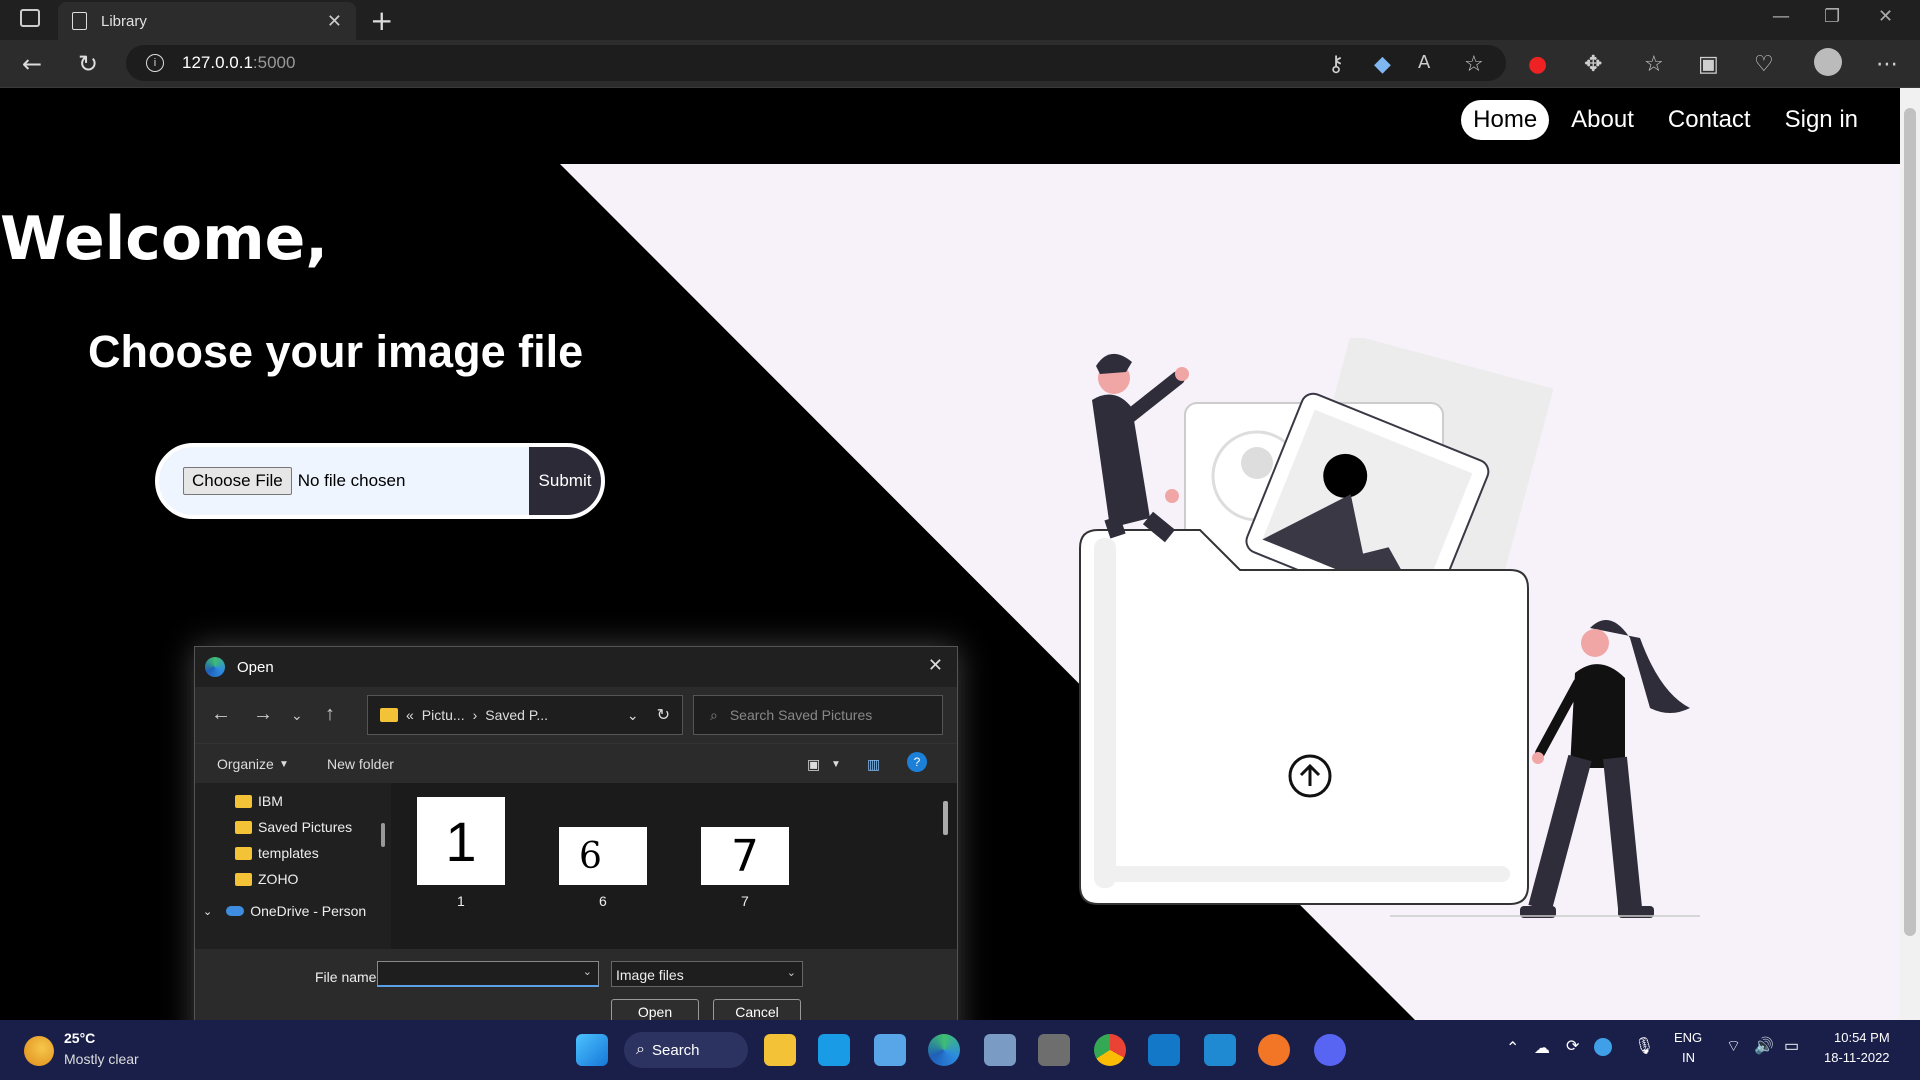  I want to click on choose-file-button: Choose File, so click(237, 481).